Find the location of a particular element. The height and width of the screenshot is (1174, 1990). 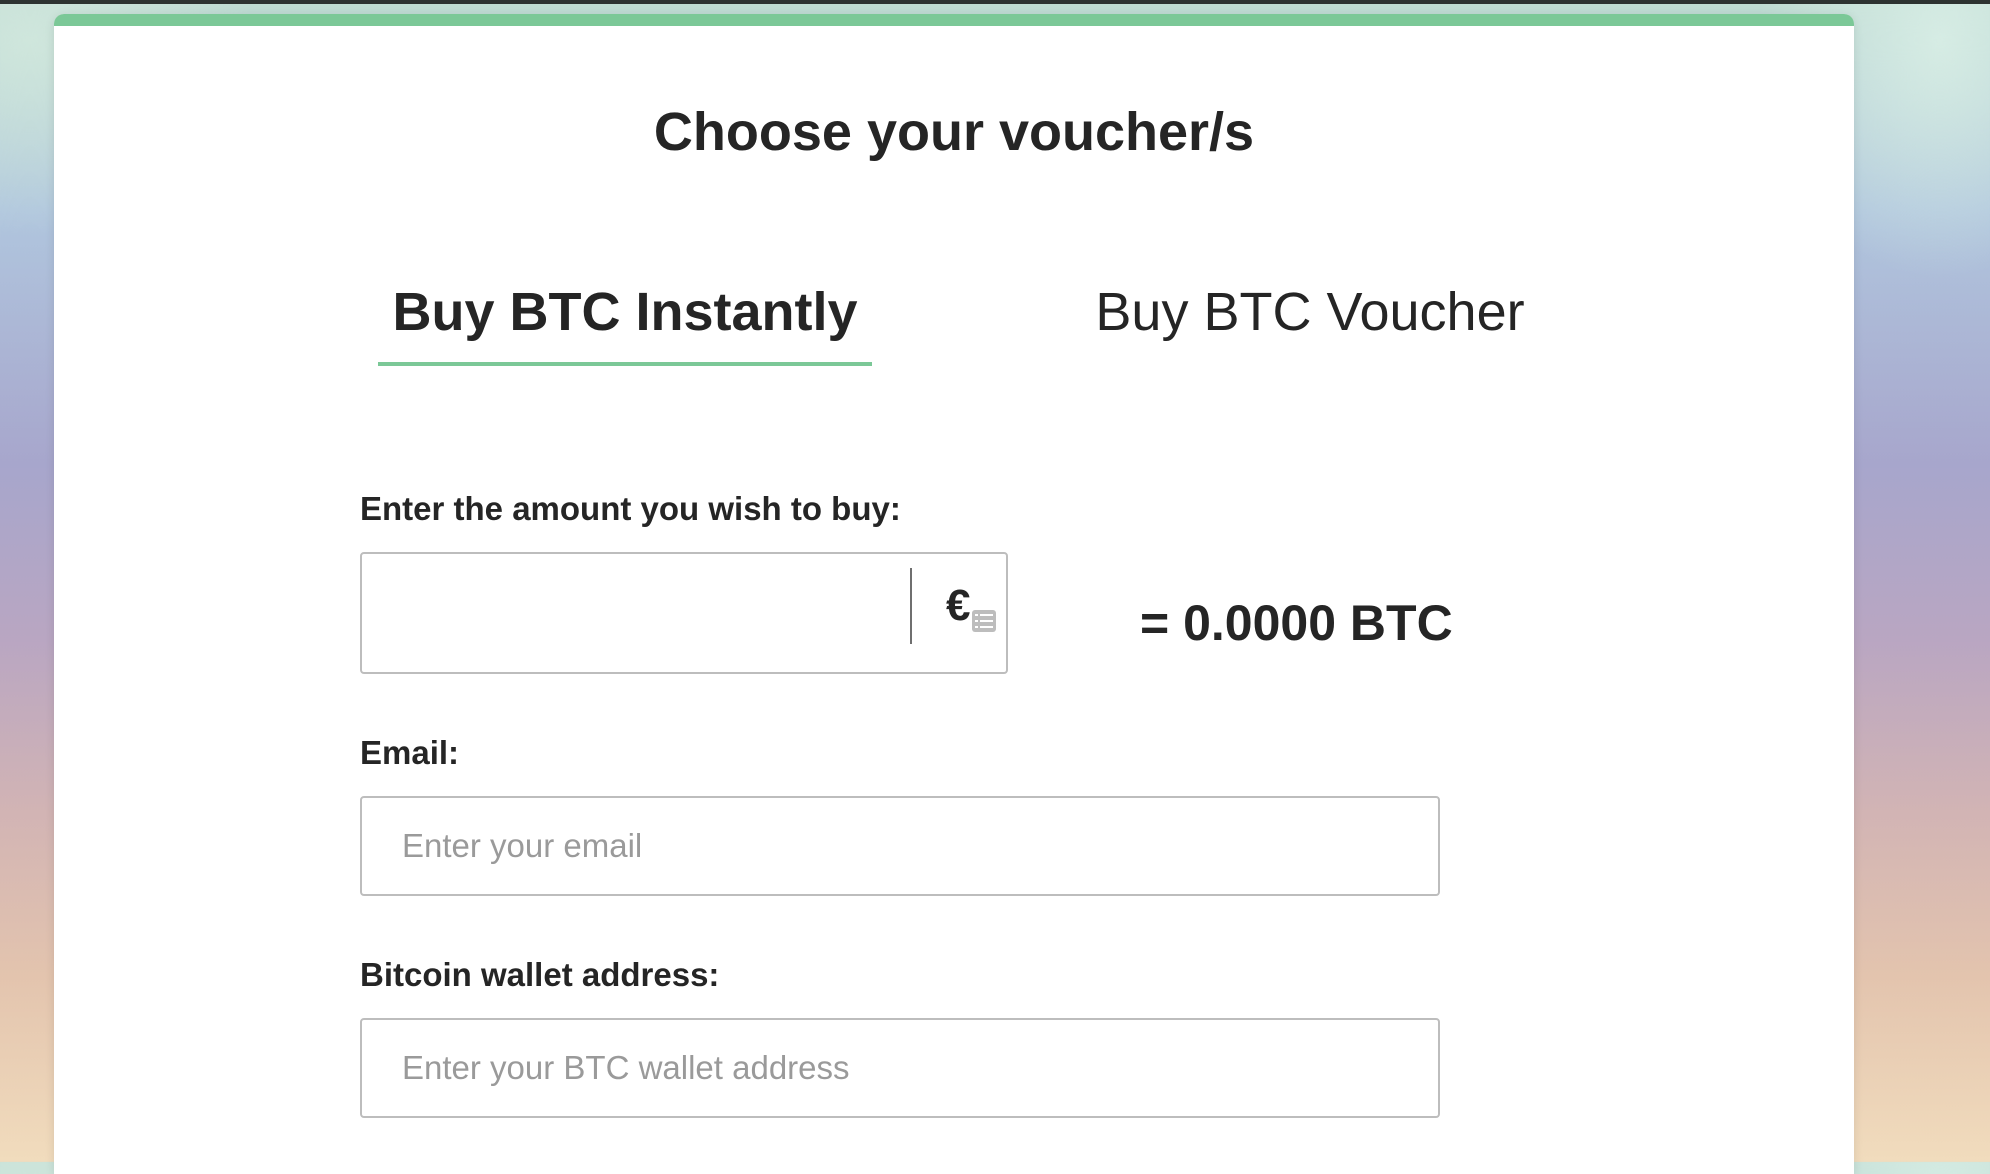

wallet-address-field is located at coordinates (900, 1068).